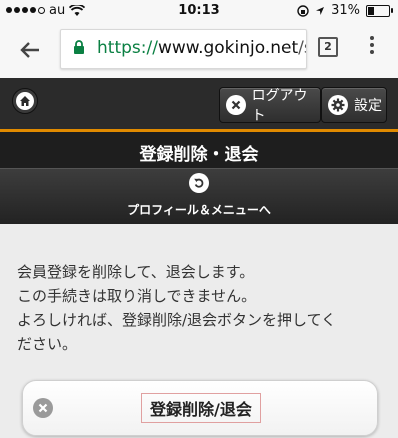 This screenshot has width=398, height=438. I want to click on settings-label: 設定, so click(368, 106).